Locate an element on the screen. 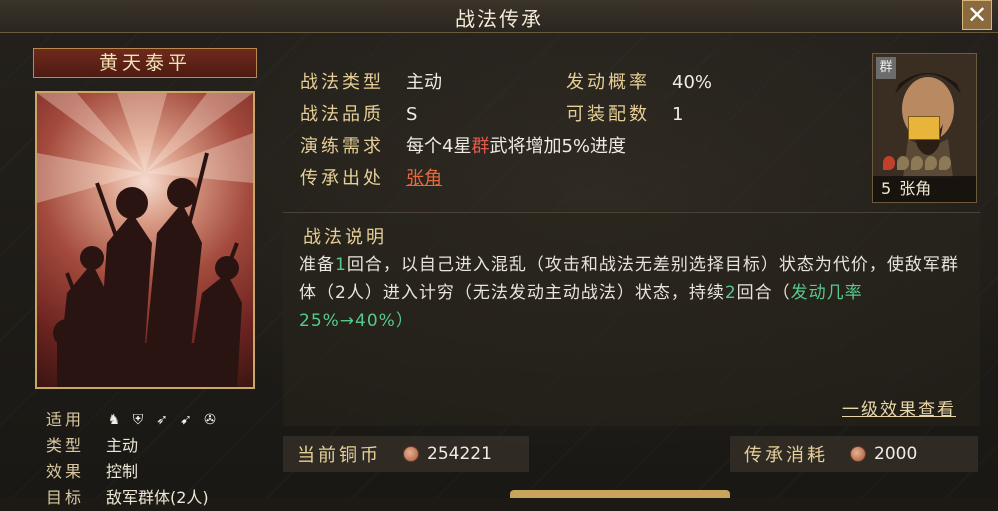 The height and width of the screenshot is (511, 998). treasure-icon is located at coordinates (924, 128).